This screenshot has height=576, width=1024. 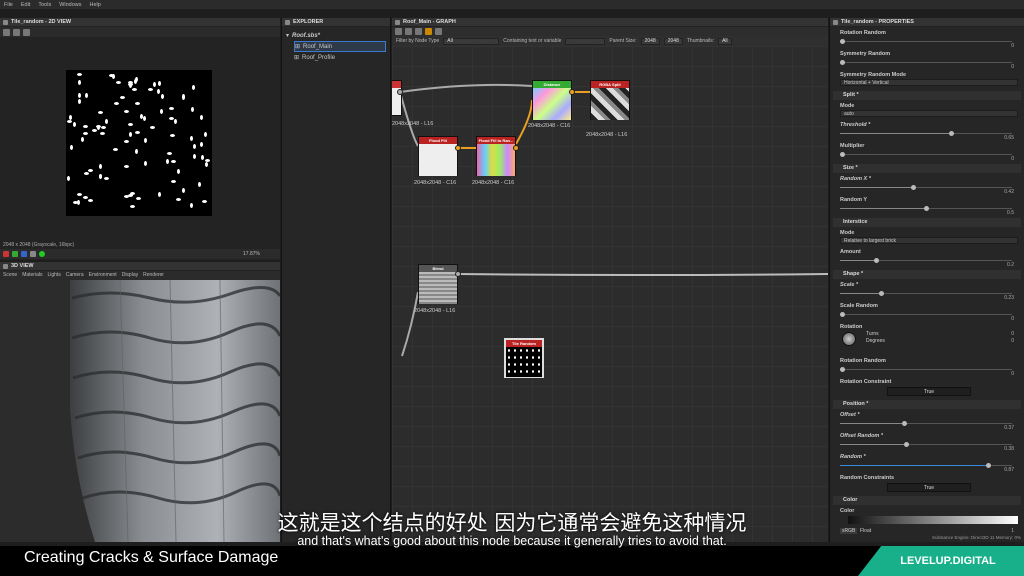 I want to click on section-header: Shape *, so click(x=927, y=274).